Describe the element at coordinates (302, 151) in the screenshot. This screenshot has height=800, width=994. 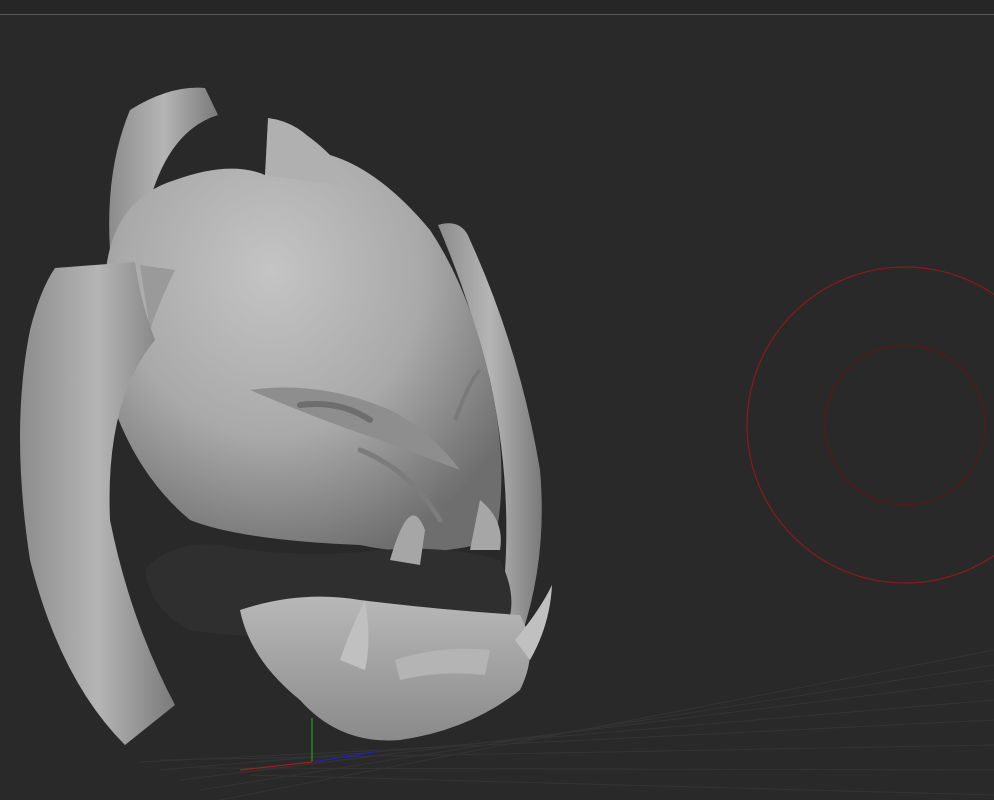
I see `horn-spike` at that location.